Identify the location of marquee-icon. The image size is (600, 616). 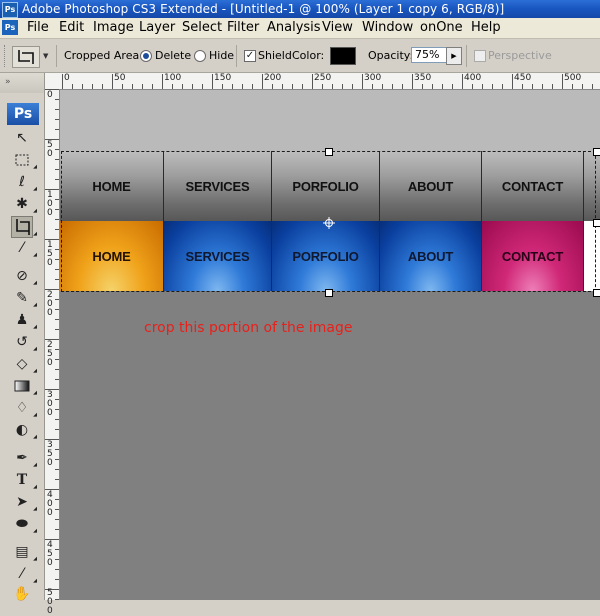
(22, 160).